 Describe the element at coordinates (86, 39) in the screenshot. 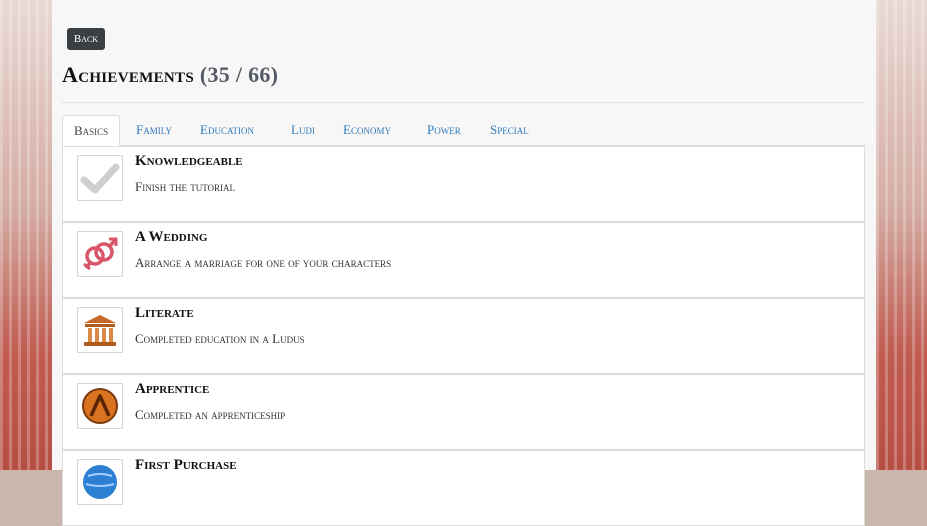

I see `back-button: Back` at that location.